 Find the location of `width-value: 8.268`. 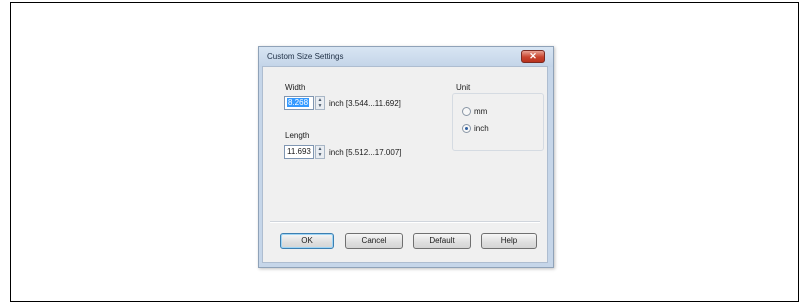

width-value: 8.268 is located at coordinates (298, 102).